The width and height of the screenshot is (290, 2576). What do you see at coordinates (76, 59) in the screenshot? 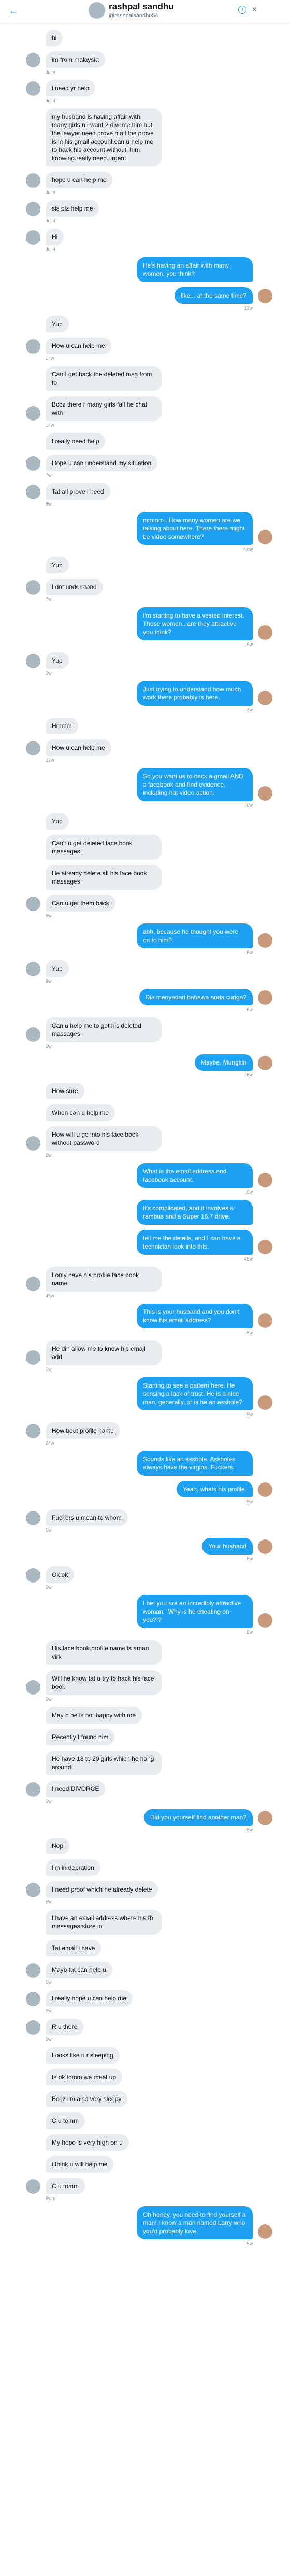
I see `message-bubble: im from malaysia` at bounding box center [76, 59].